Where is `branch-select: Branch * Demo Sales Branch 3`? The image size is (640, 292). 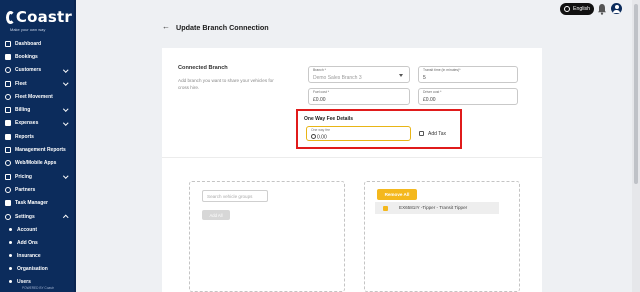
branch-select: Branch * Demo Sales Branch 3 is located at coordinates (359, 74).